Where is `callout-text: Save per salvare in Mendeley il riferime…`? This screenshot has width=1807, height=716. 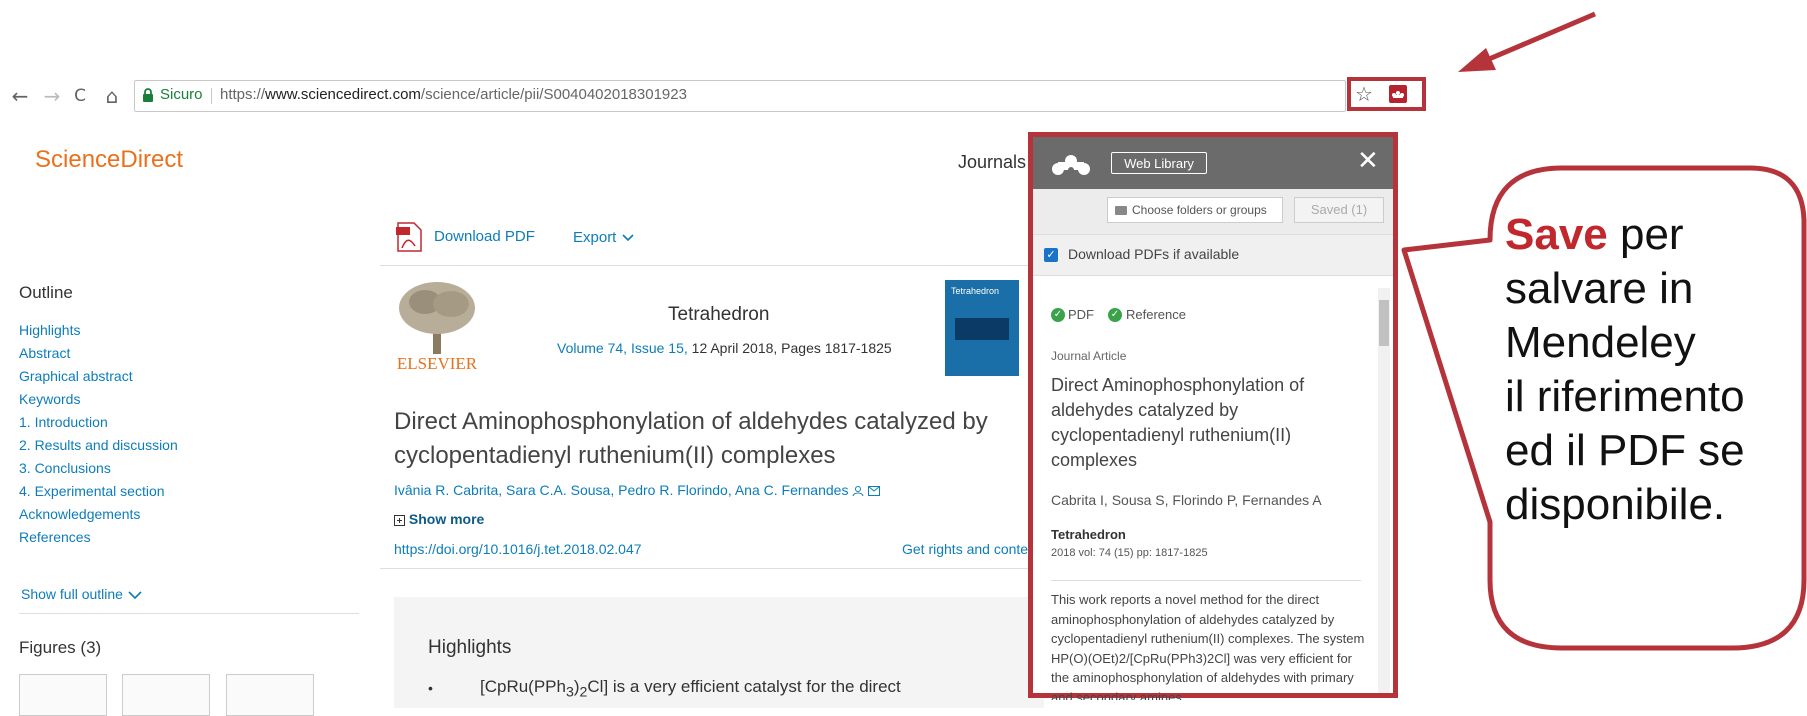 callout-text: Save per salvare in Mendeley il riferime… is located at coordinates (1625, 370).